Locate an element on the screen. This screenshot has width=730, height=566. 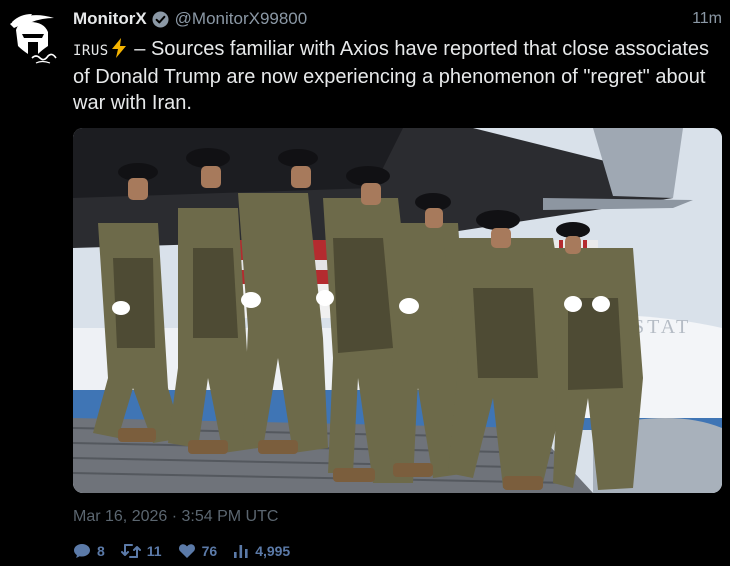
like-count: 76 is located at coordinates (209, 551).